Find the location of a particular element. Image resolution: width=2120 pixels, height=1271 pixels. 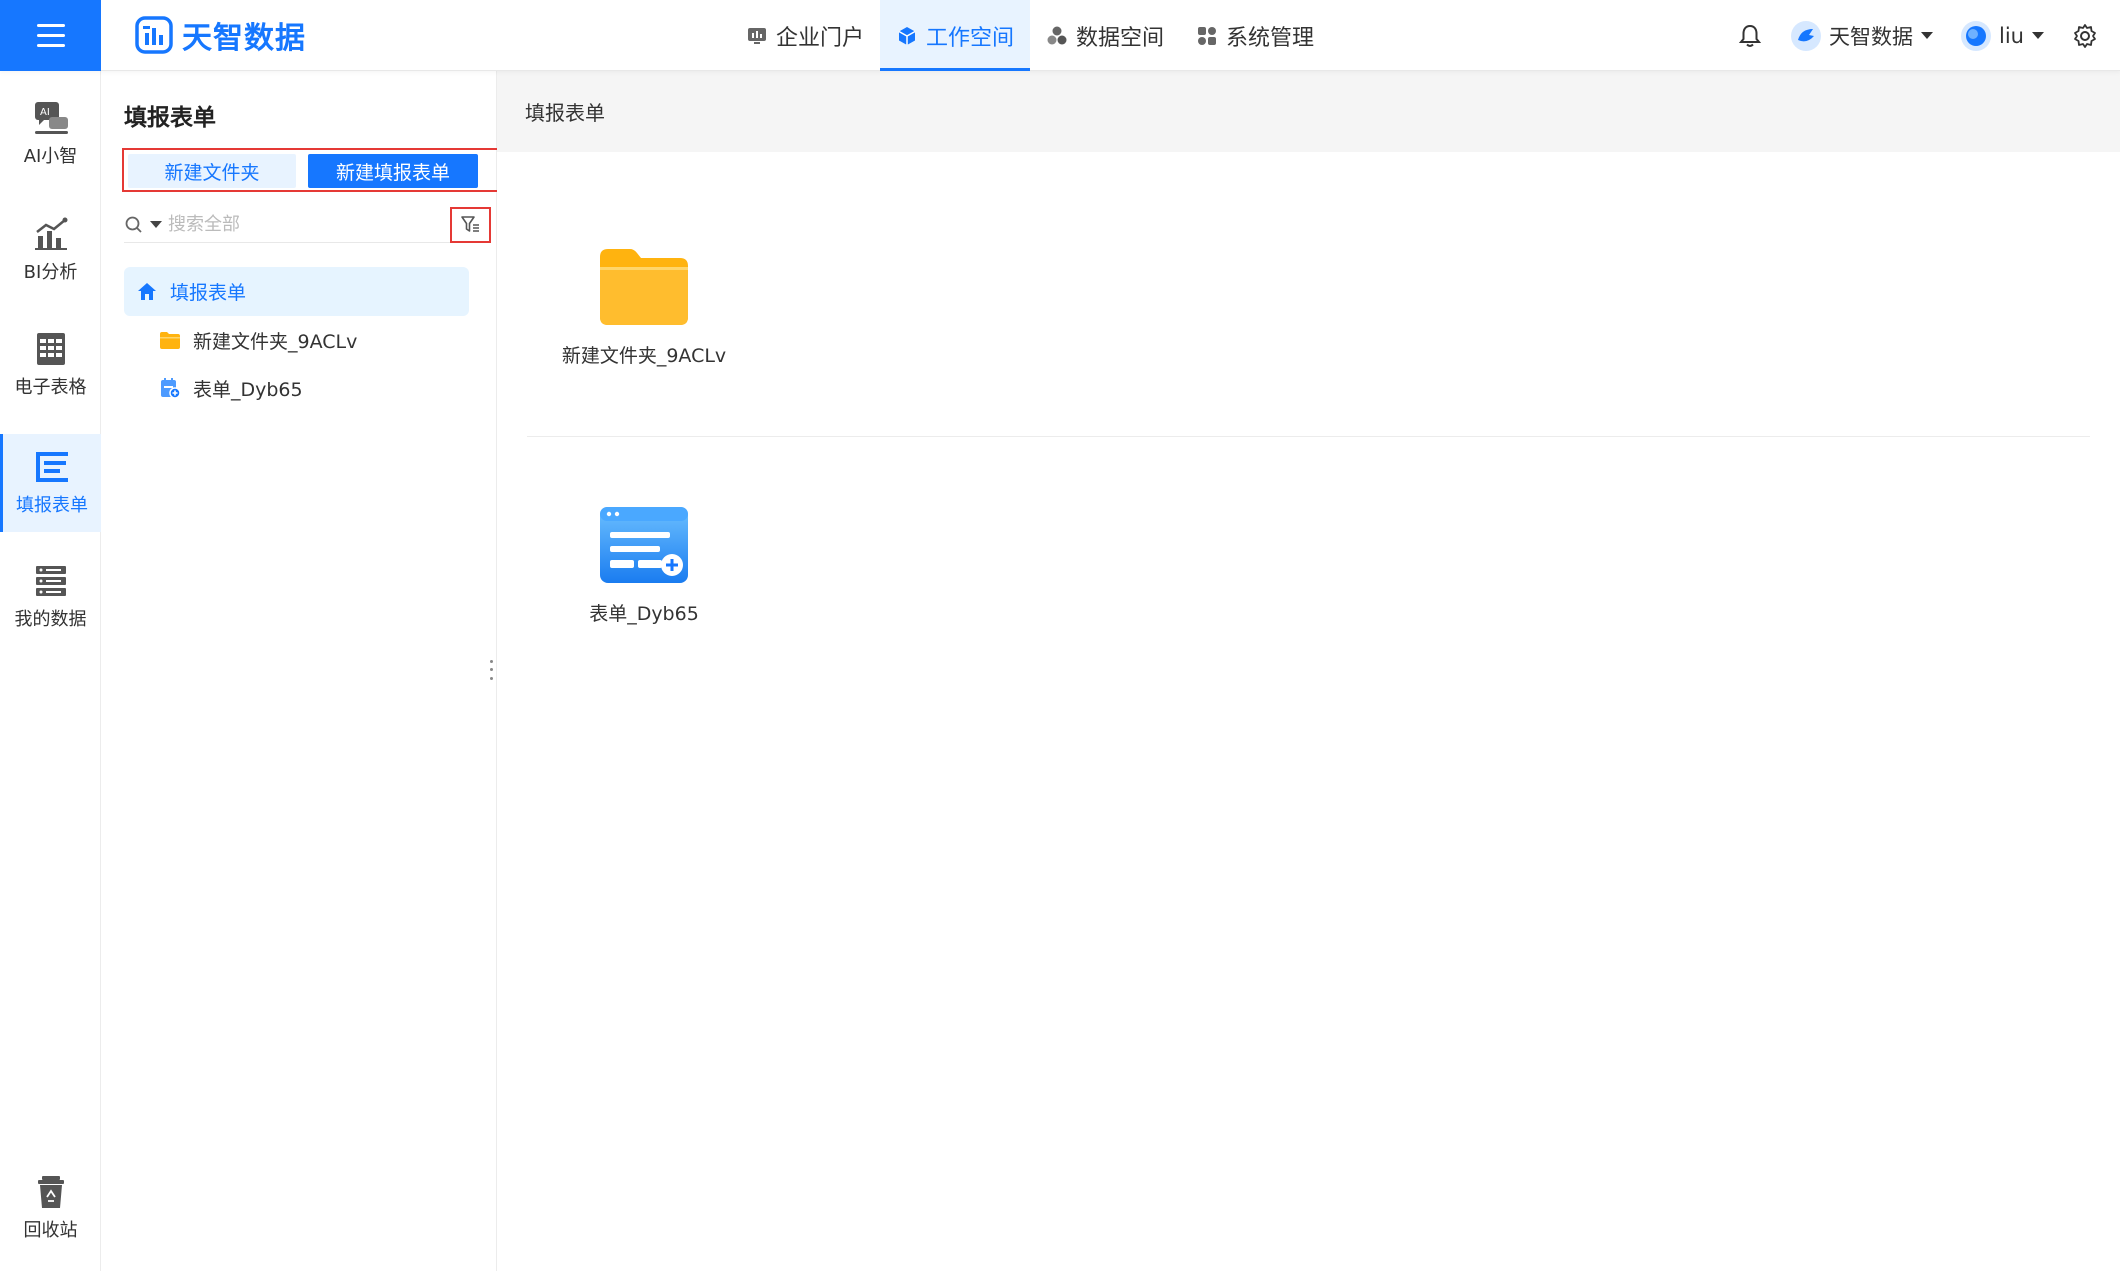

nav-item-dataspace: 数据空间 is located at coordinates (1105, 35).